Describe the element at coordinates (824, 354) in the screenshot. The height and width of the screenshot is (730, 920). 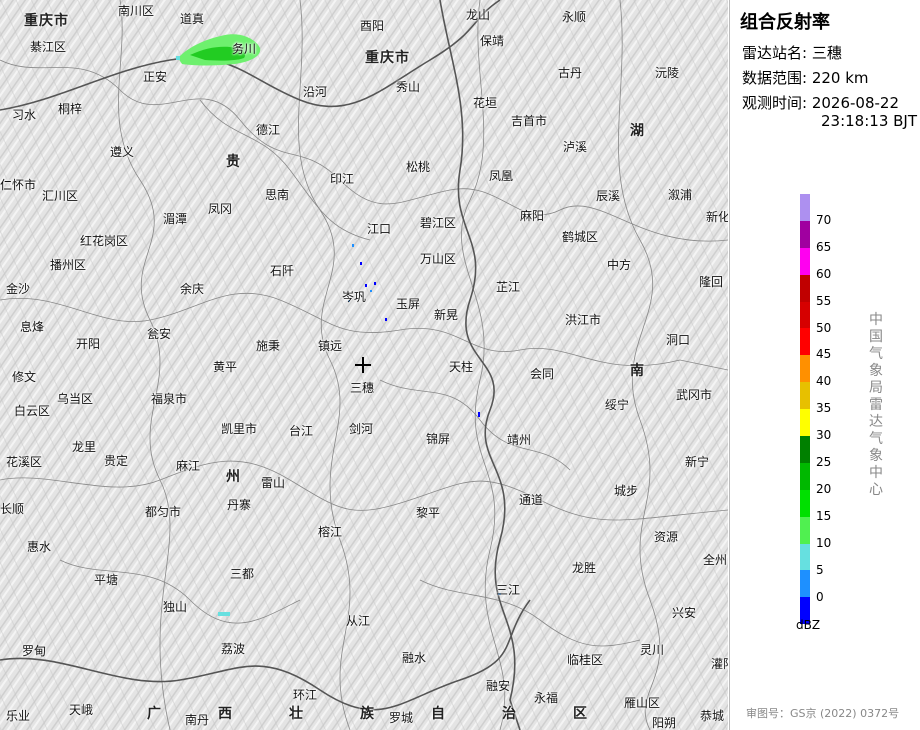
I see `legend-tick-label: 45` at that location.